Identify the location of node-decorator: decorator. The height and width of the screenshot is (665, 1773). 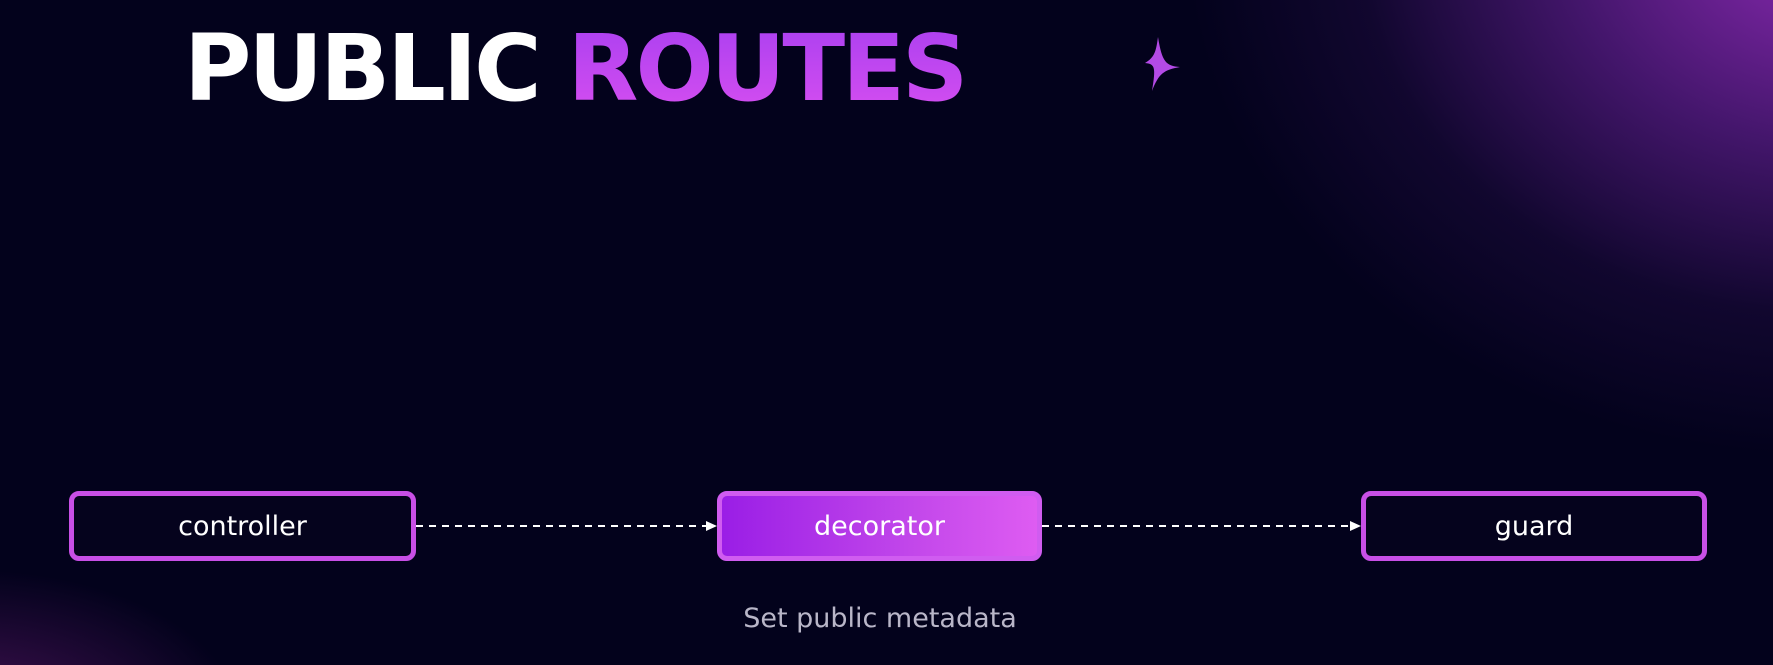
(879, 526).